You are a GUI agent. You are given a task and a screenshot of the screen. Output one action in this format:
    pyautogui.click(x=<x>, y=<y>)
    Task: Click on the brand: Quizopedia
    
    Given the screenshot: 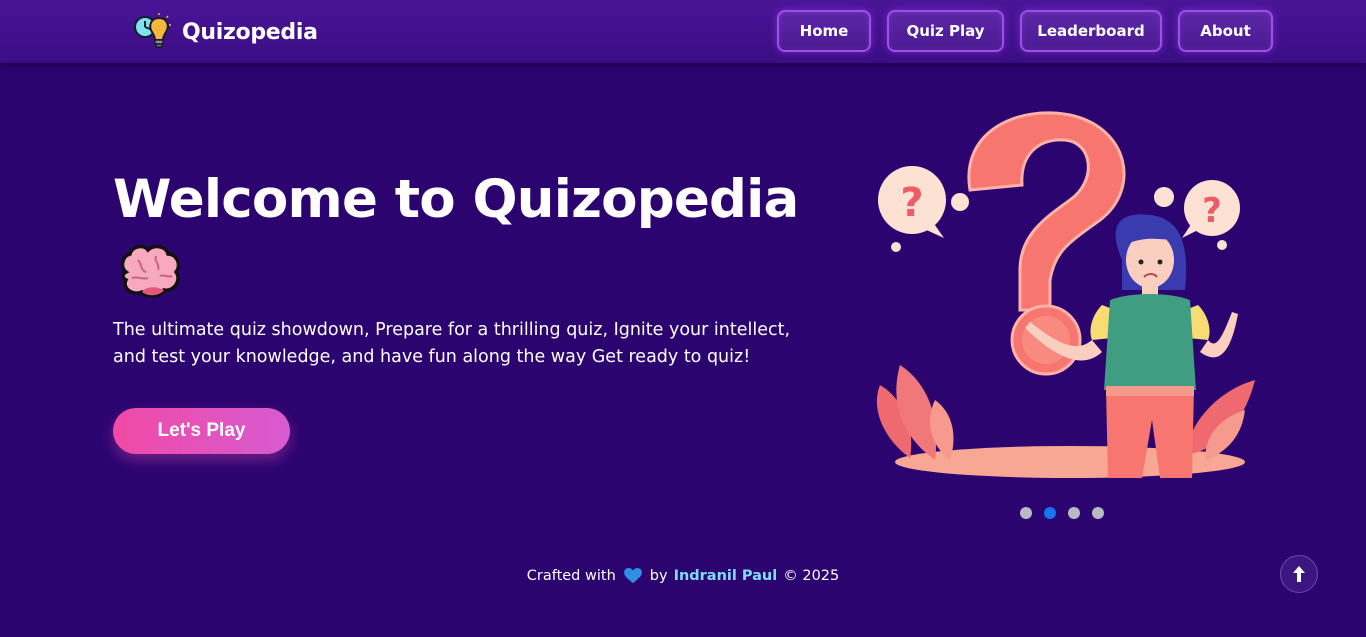 What is the action you would take?
    pyautogui.click(x=225, y=32)
    